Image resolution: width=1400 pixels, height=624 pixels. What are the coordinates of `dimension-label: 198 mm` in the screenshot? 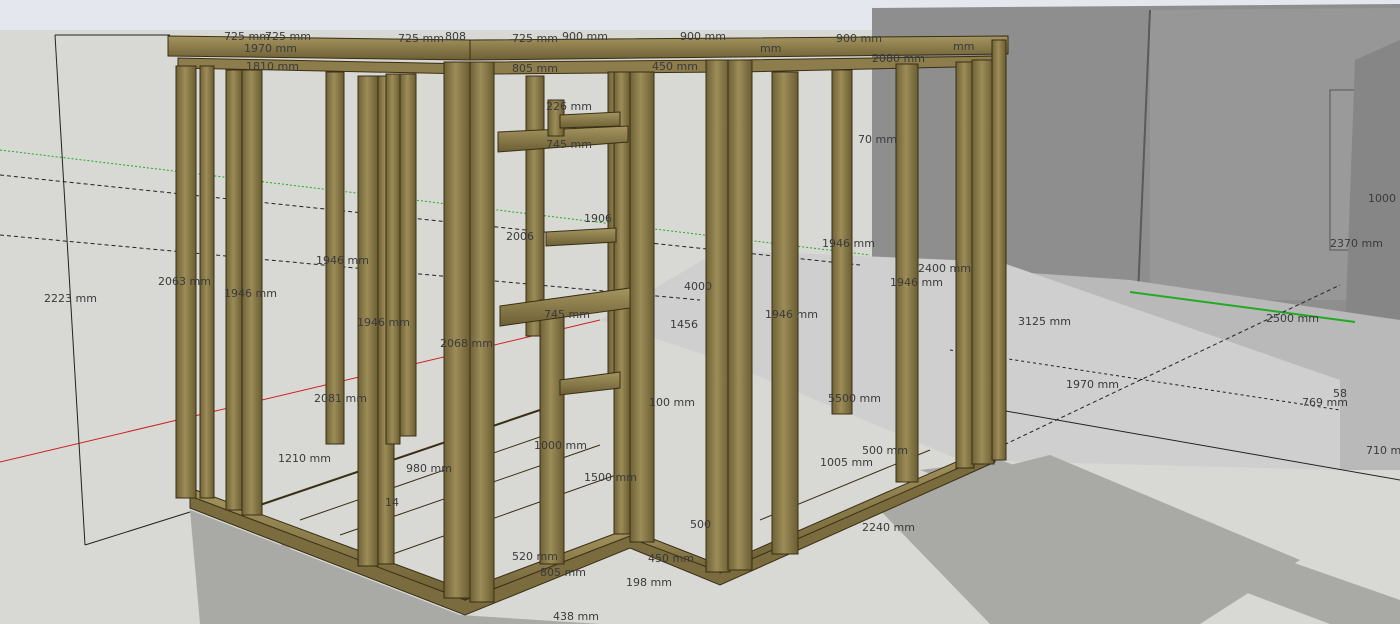 It's located at (649, 582).